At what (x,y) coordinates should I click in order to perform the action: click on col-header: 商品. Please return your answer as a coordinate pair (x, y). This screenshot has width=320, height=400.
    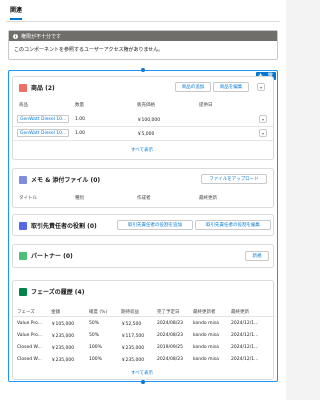
    Looking at the image, I should click on (23, 105).